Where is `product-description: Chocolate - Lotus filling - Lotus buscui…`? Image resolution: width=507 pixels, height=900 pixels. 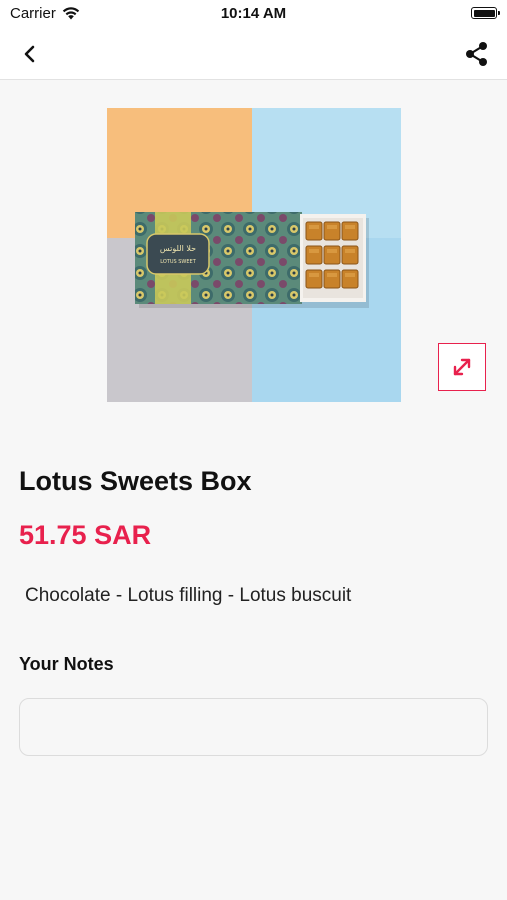
product-description: Chocolate - Lotus filling - Lotus buscui… is located at coordinates (188, 595).